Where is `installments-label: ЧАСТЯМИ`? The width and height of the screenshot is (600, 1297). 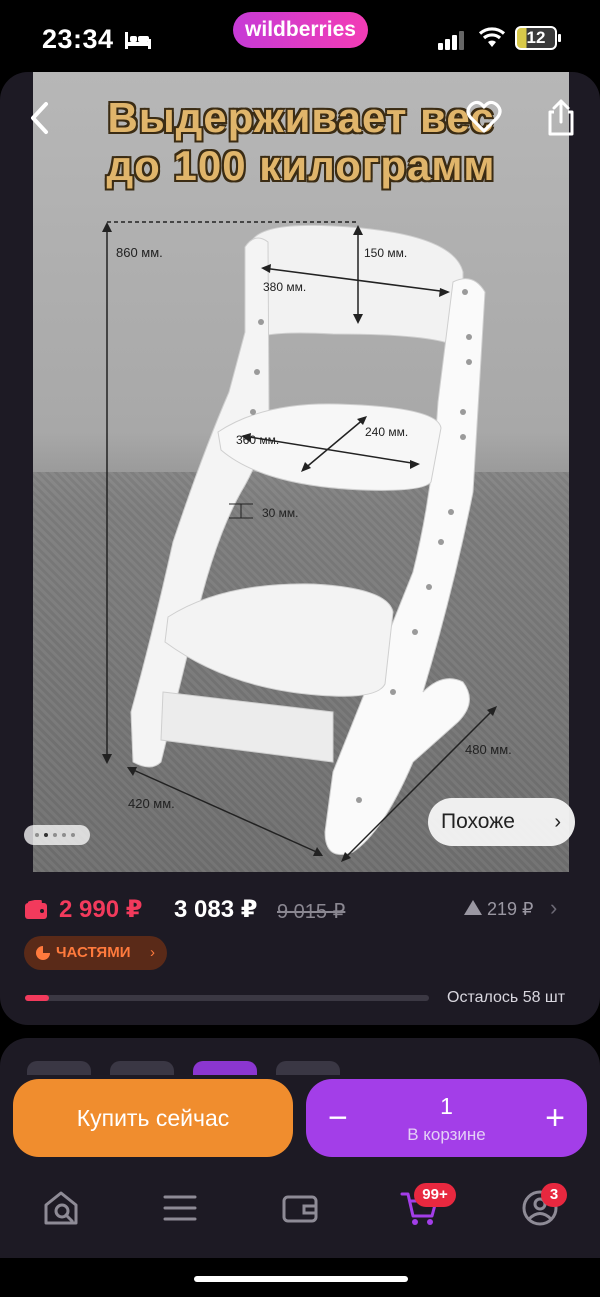
installments-label: ЧАСТЯМИ is located at coordinates (93, 952).